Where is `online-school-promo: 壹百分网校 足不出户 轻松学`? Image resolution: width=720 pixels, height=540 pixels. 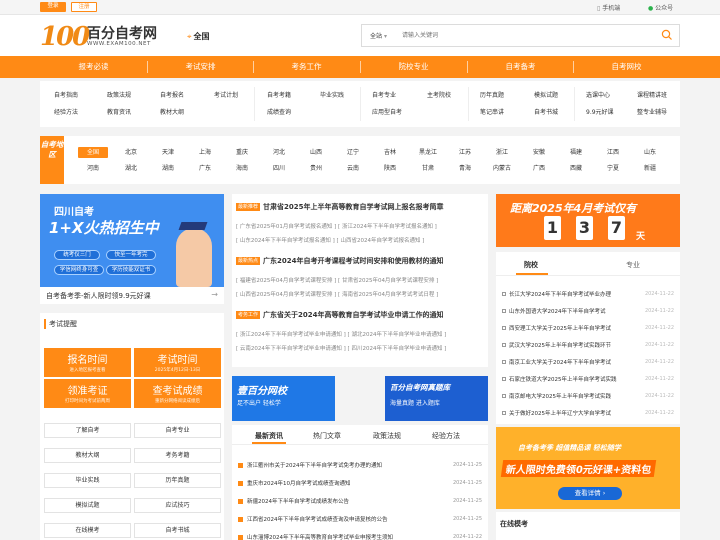
online-school-promo: 壹百分网校 足不出户 轻松学 is located at coordinates (283, 398).